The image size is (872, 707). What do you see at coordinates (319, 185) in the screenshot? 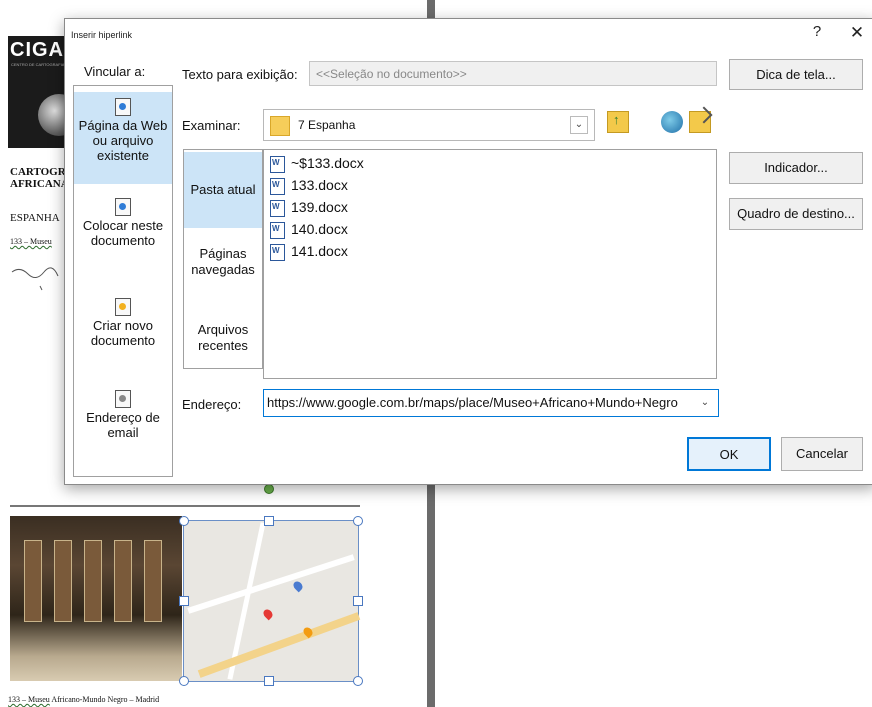
I see `file-name: 133.docx` at bounding box center [319, 185].